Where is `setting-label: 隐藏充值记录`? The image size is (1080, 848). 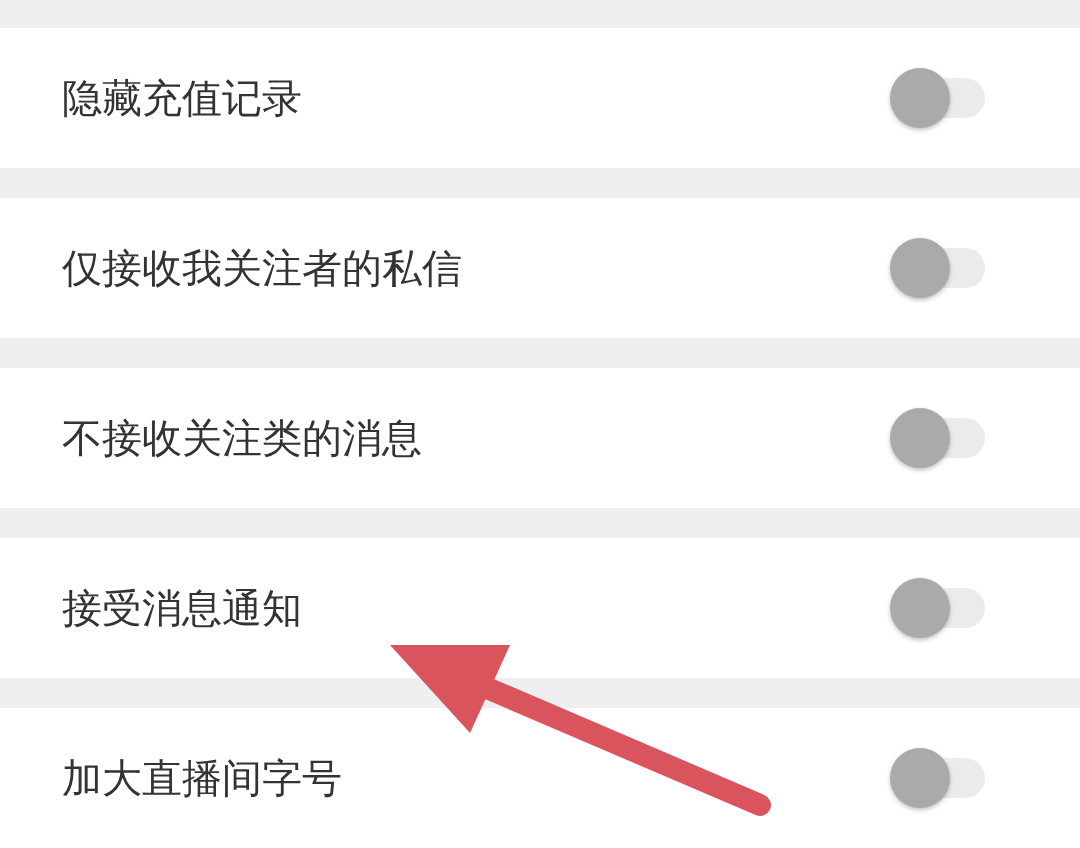
setting-label: 隐藏充值记录 is located at coordinates (182, 98).